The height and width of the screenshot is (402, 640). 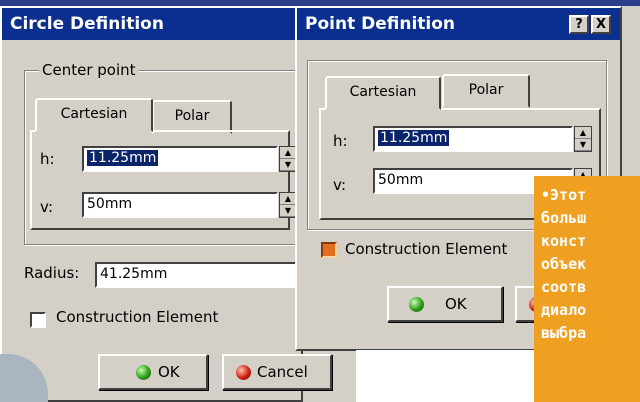 I want to click on circle-dialog-titlebar: Circle Definition, so click(x=153, y=24).